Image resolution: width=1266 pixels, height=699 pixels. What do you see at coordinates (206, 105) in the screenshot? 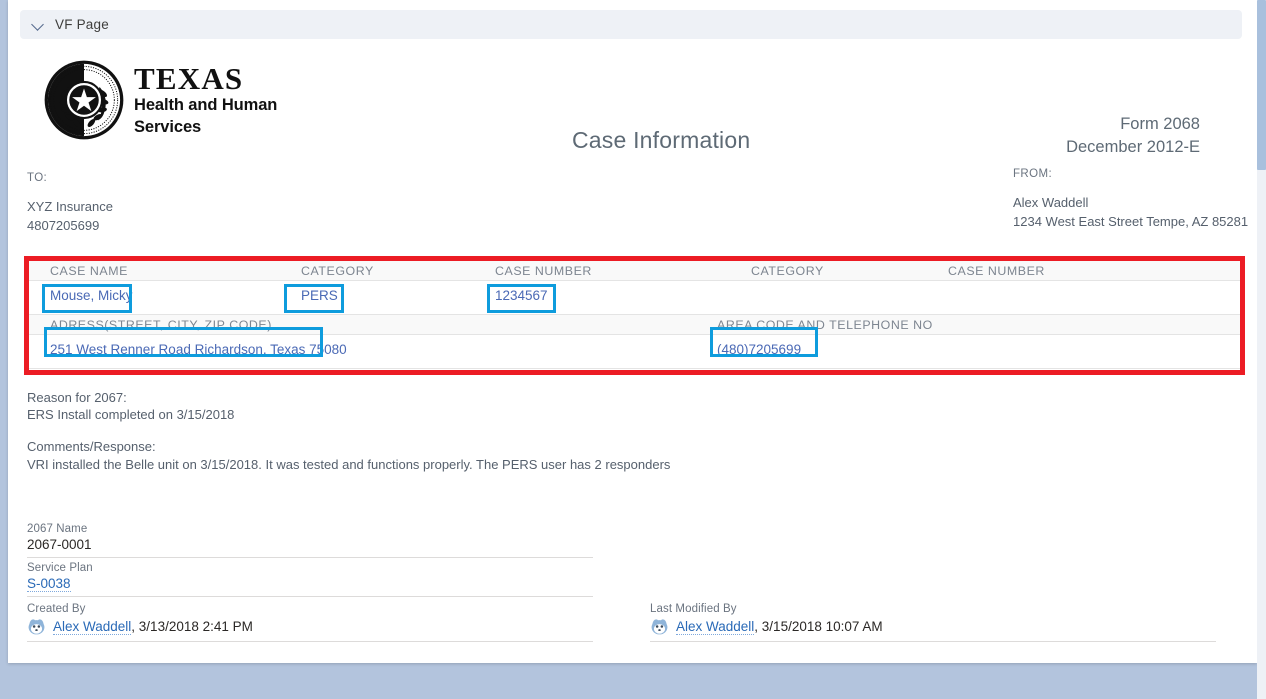
I see `logo-line2-text: Health and Human` at bounding box center [206, 105].